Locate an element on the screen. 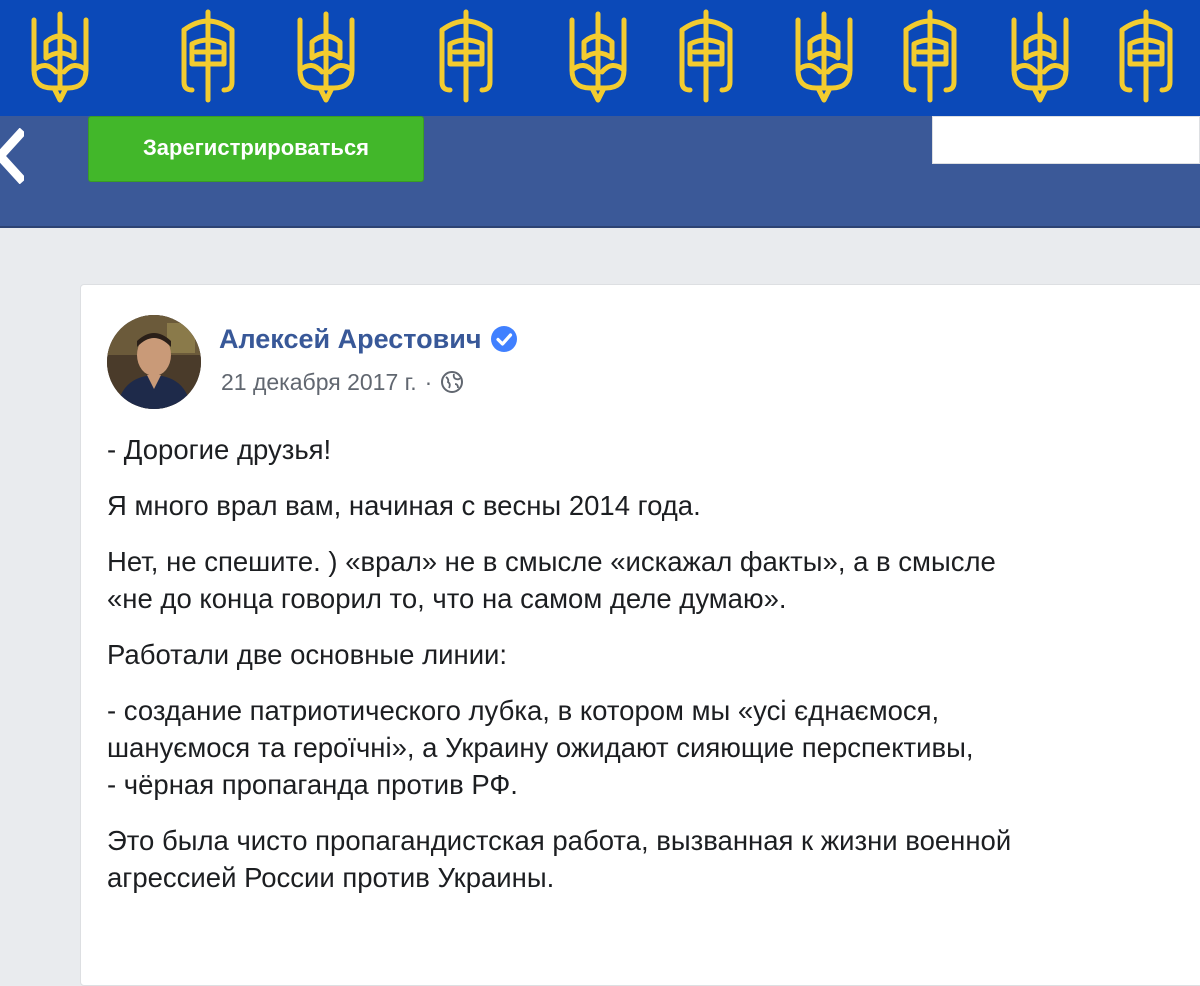 The image size is (1200, 986). search-input is located at coordinates (1066, 140).